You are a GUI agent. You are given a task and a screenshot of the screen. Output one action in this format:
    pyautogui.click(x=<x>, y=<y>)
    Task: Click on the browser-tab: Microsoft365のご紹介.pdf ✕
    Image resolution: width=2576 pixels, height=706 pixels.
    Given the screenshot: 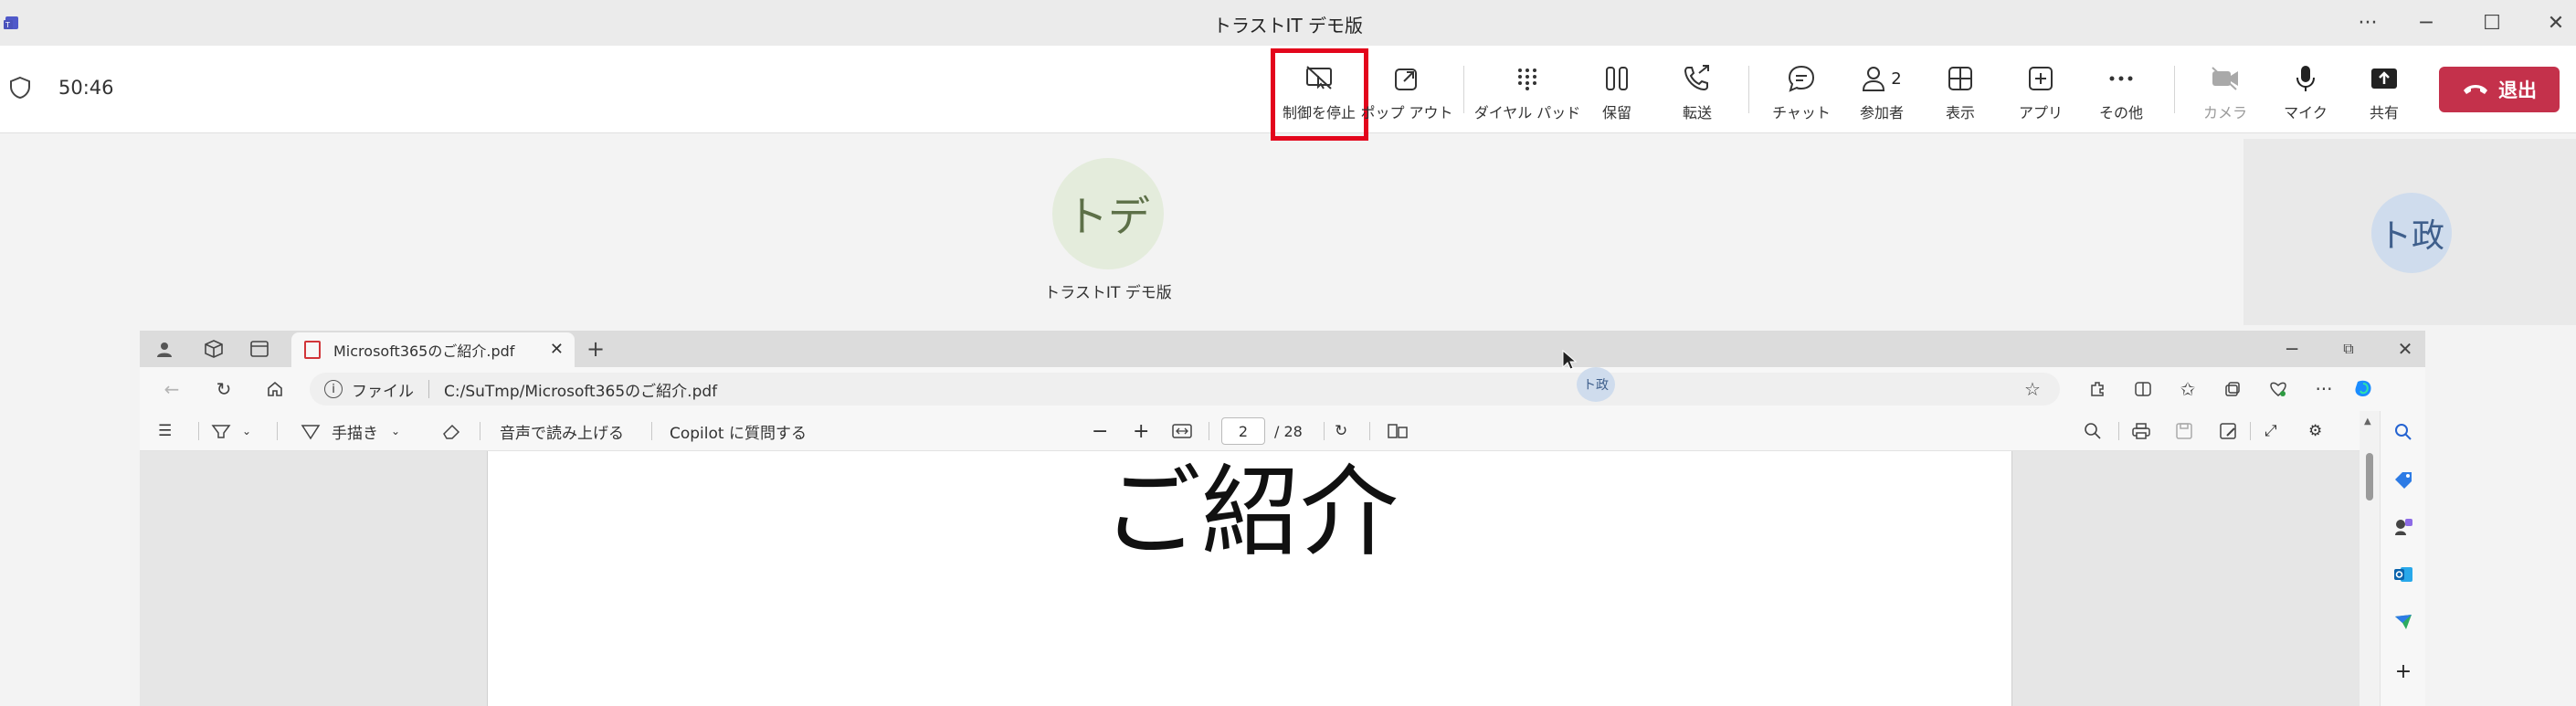 What is the action you would take?
    pyautogui.click(x=433, y=349)
    